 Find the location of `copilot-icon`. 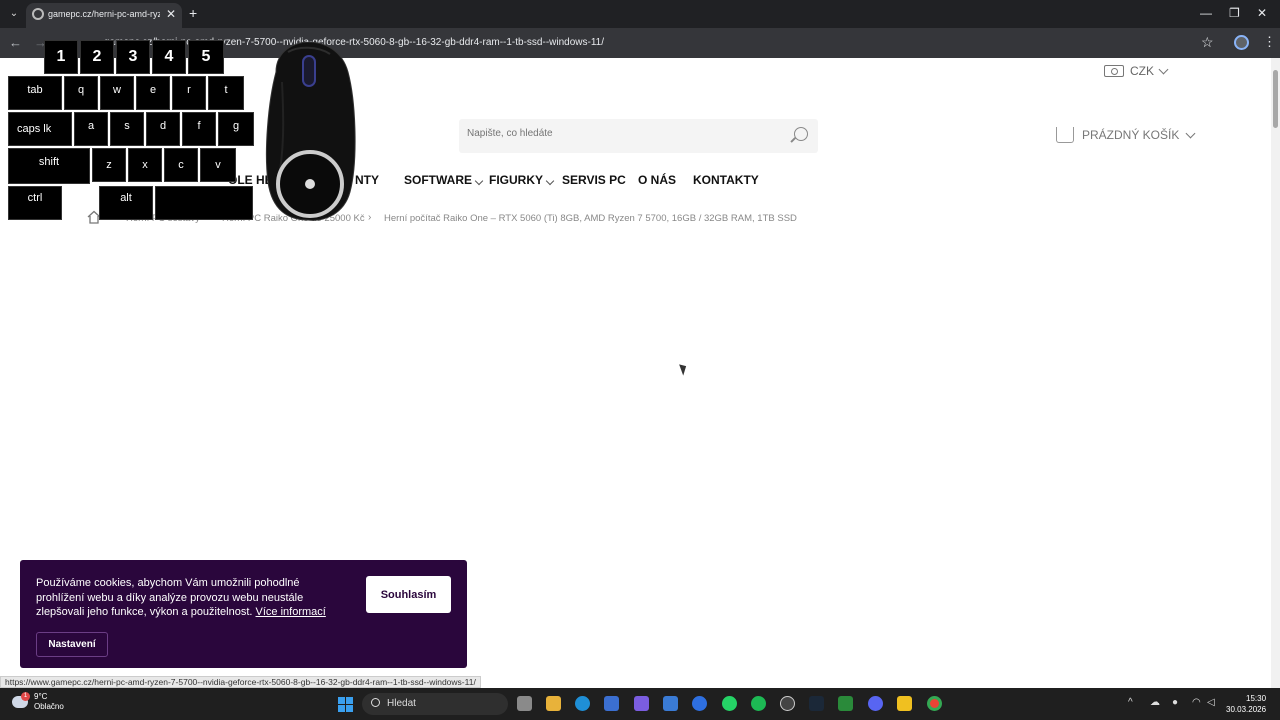

copilot-icon is located at coordinates (641, 703).